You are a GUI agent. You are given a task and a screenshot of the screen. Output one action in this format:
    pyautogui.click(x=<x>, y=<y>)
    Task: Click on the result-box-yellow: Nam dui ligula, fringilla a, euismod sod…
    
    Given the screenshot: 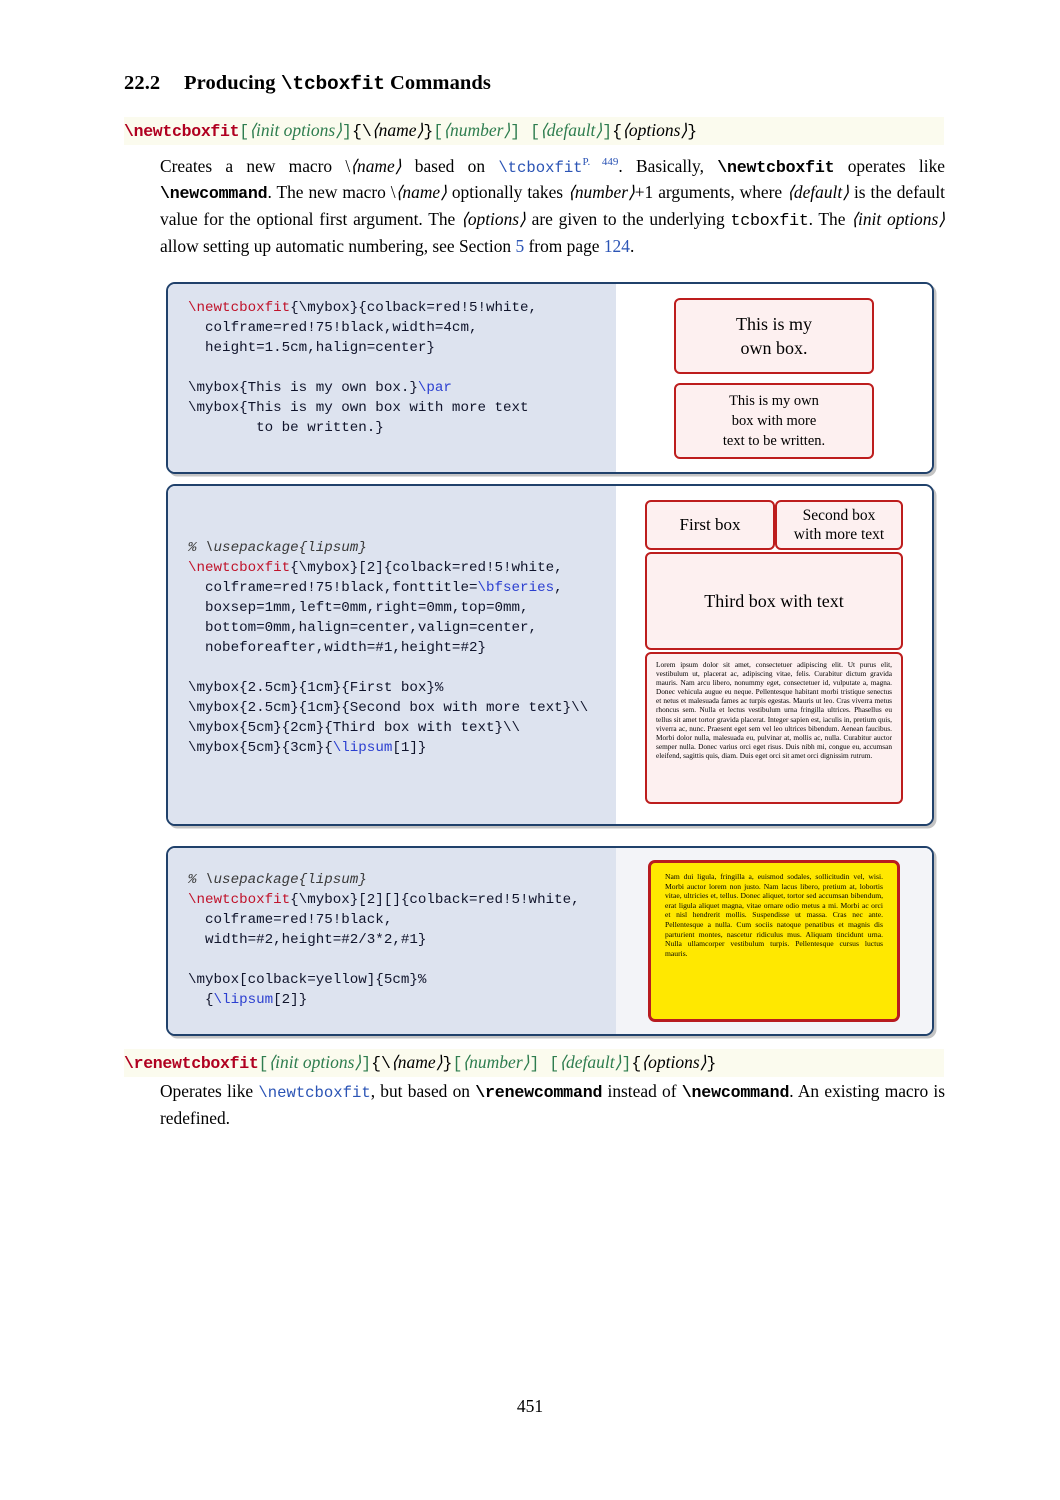 What is the action you would take?
    pyautogui.click(x=774, y=941)
    